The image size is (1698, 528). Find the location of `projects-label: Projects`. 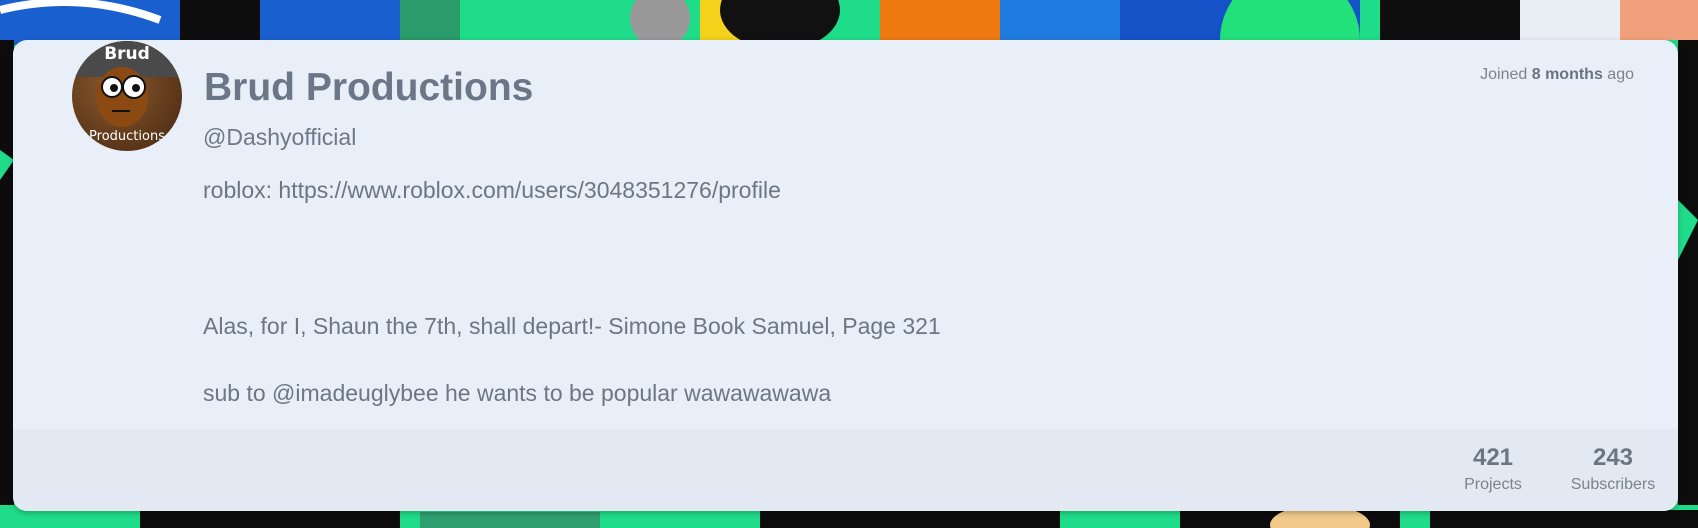

projects-label: Projects is located at coordinates (1493, 484).